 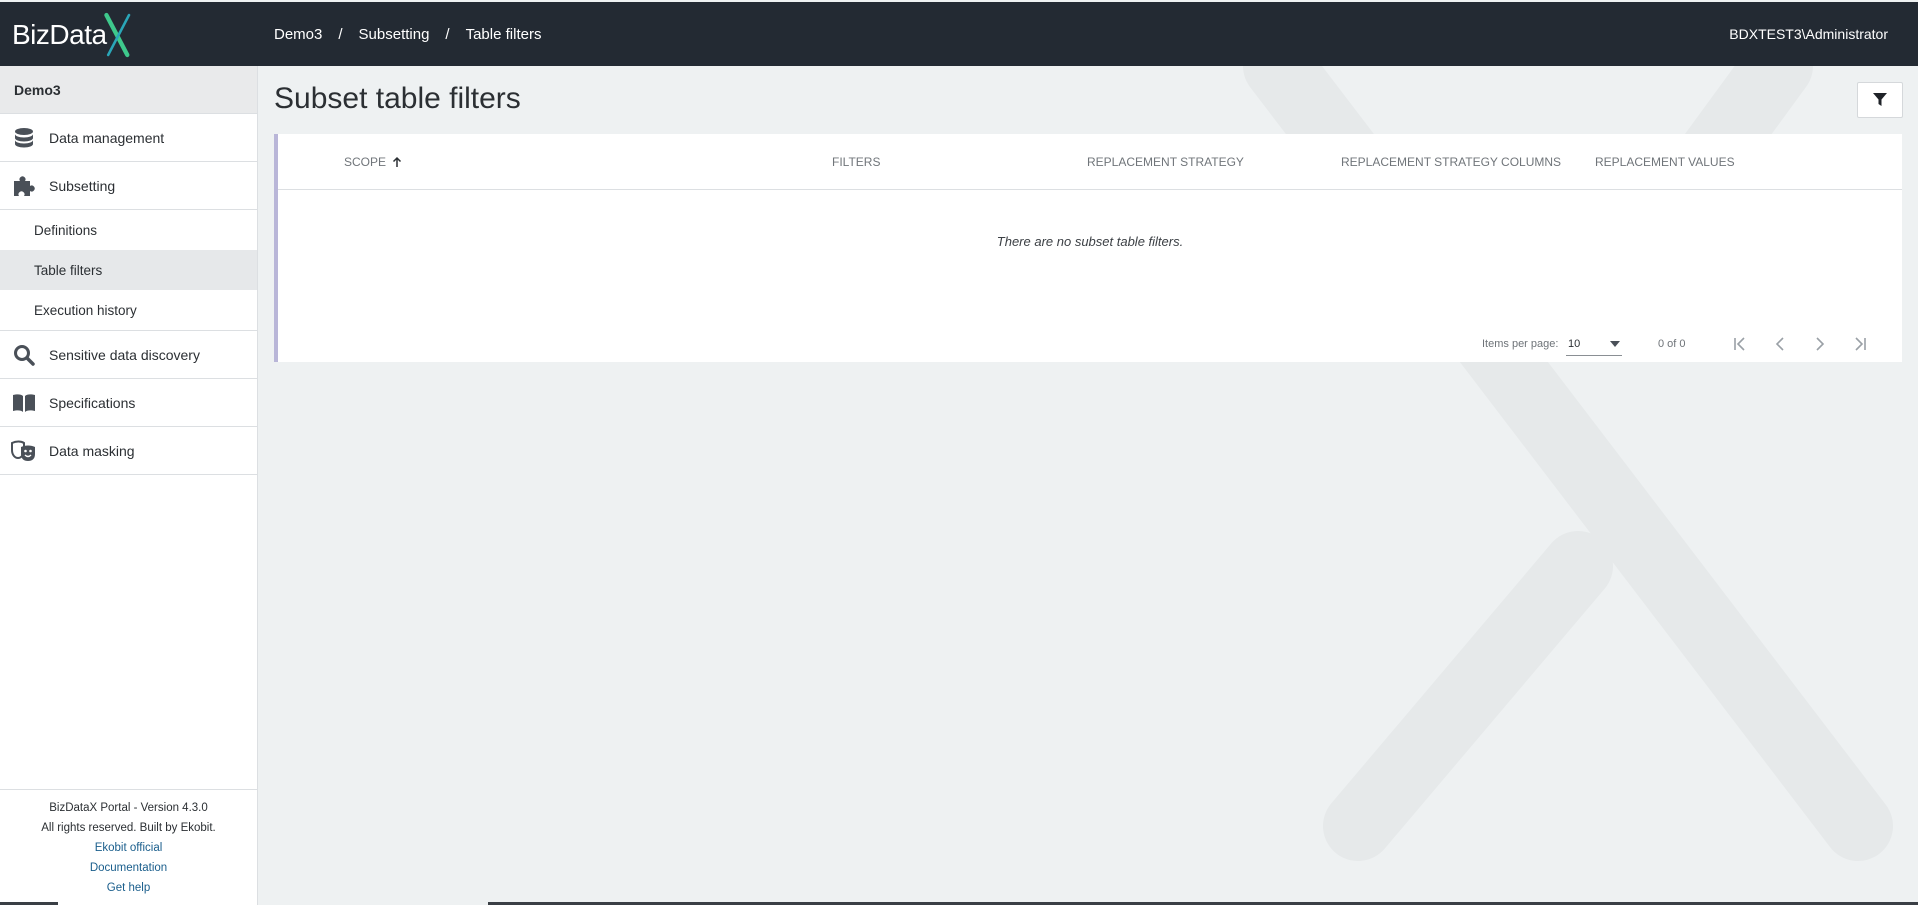 What do you see at coordinates (1672, 344) in the screenshot?
I see `page-range-label: 0 of 0` at bounding box center [1672, 344].